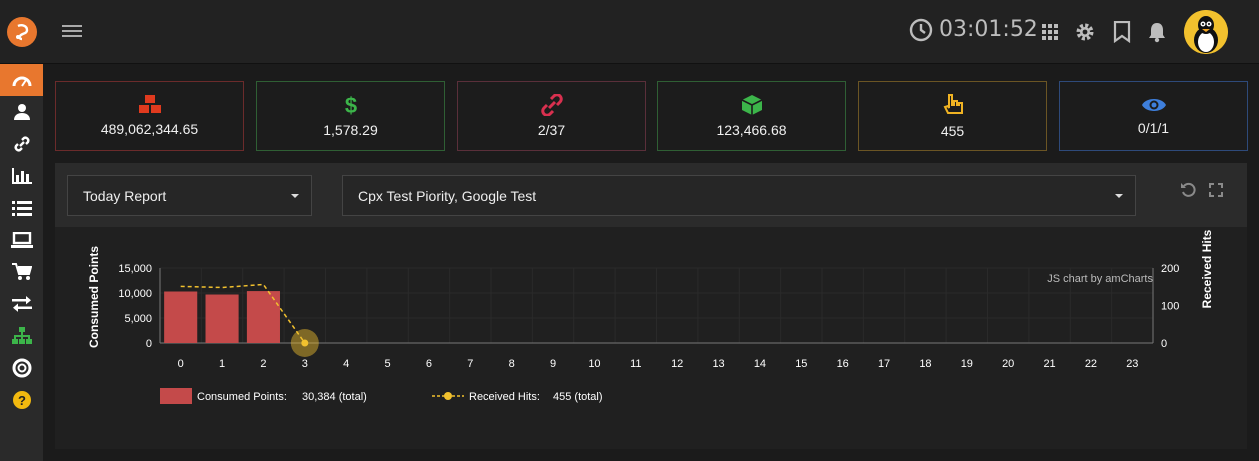 This screenshot has height=461, width=1259. I want to click on x-tick: 3, so click(305, 364).